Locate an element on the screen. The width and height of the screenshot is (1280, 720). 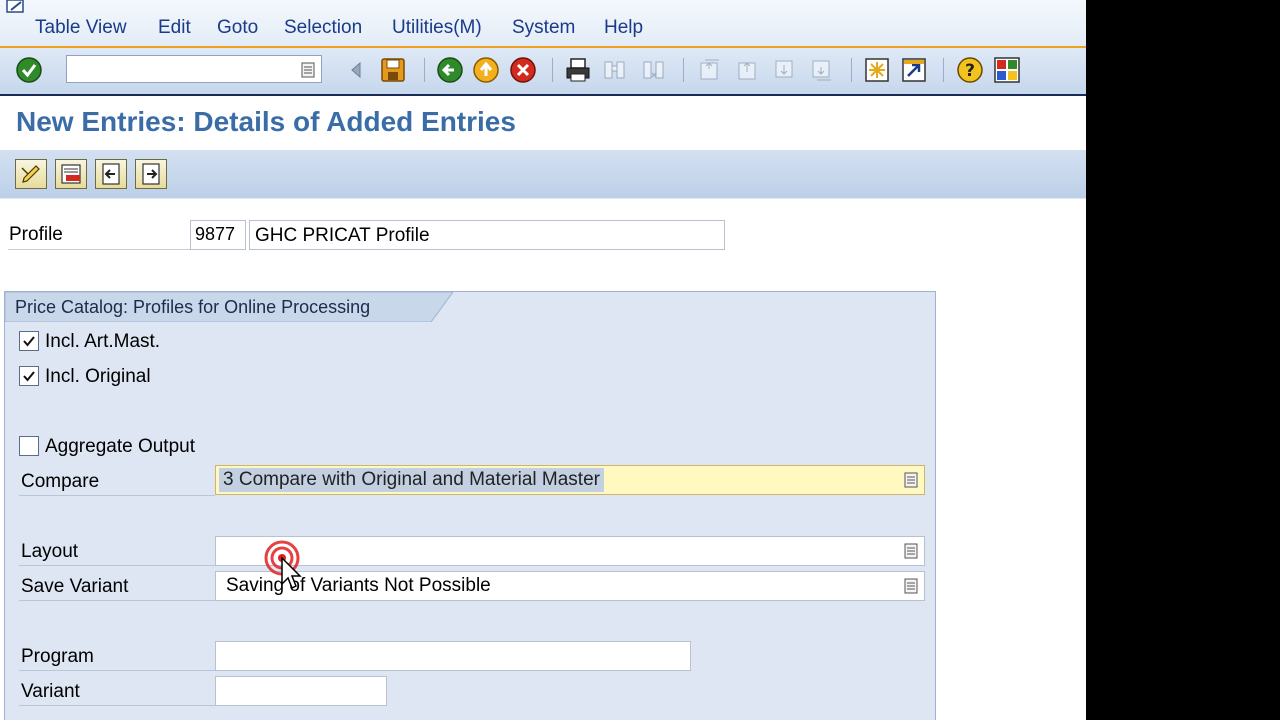
profile-description-field: GHC PRICAT Profile is located at coordinates (487, 235).